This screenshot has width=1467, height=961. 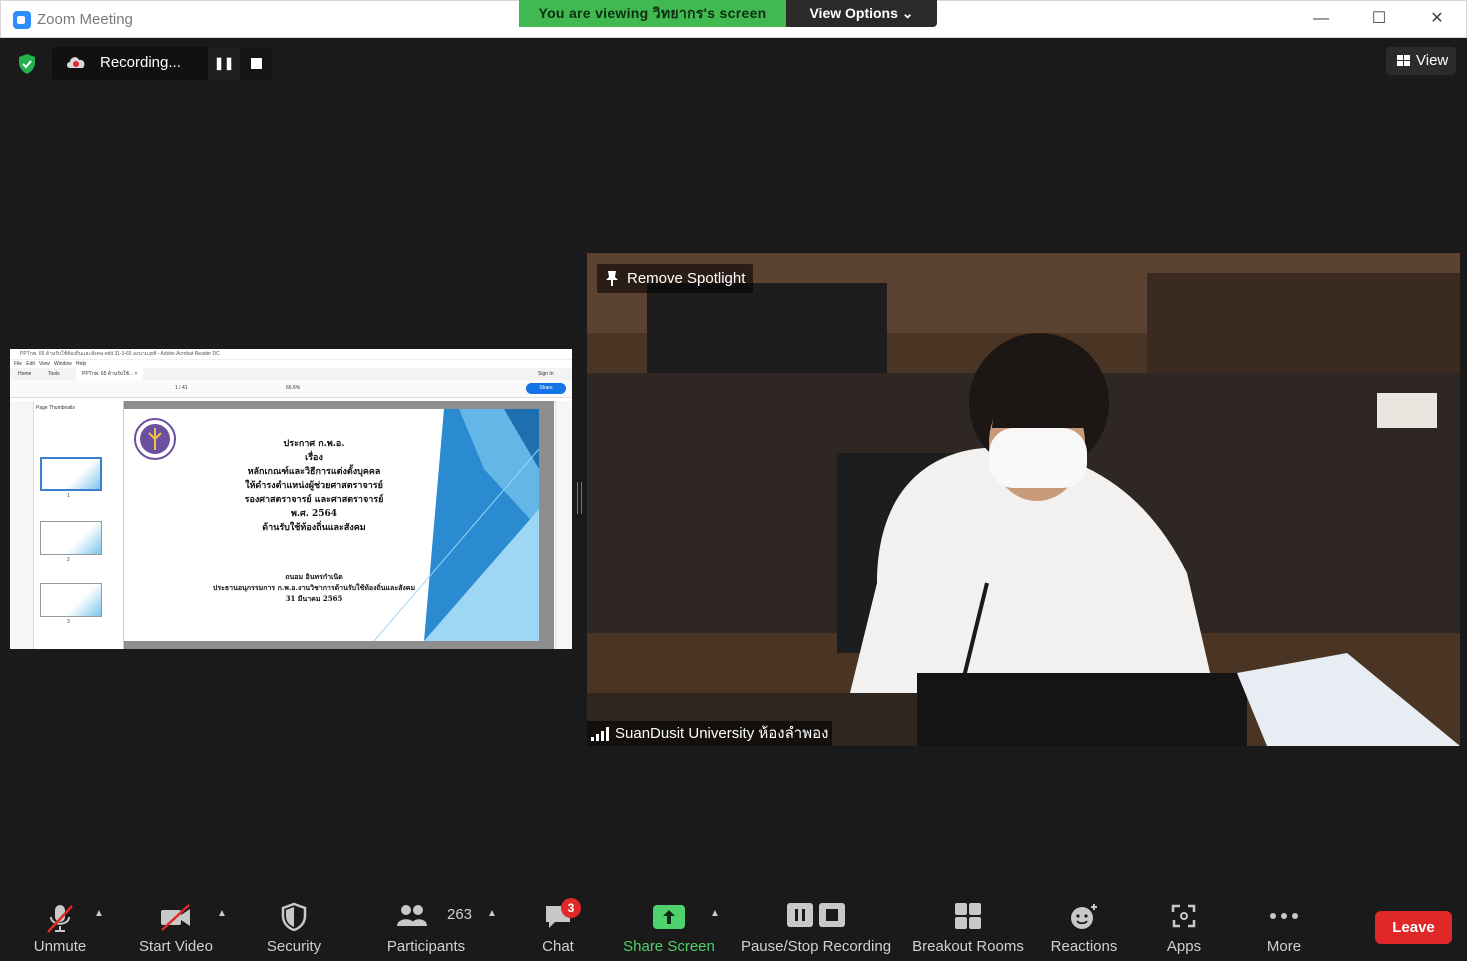 I want to click on leave-meeting-button: Leave, so click(x=1413, y=927).